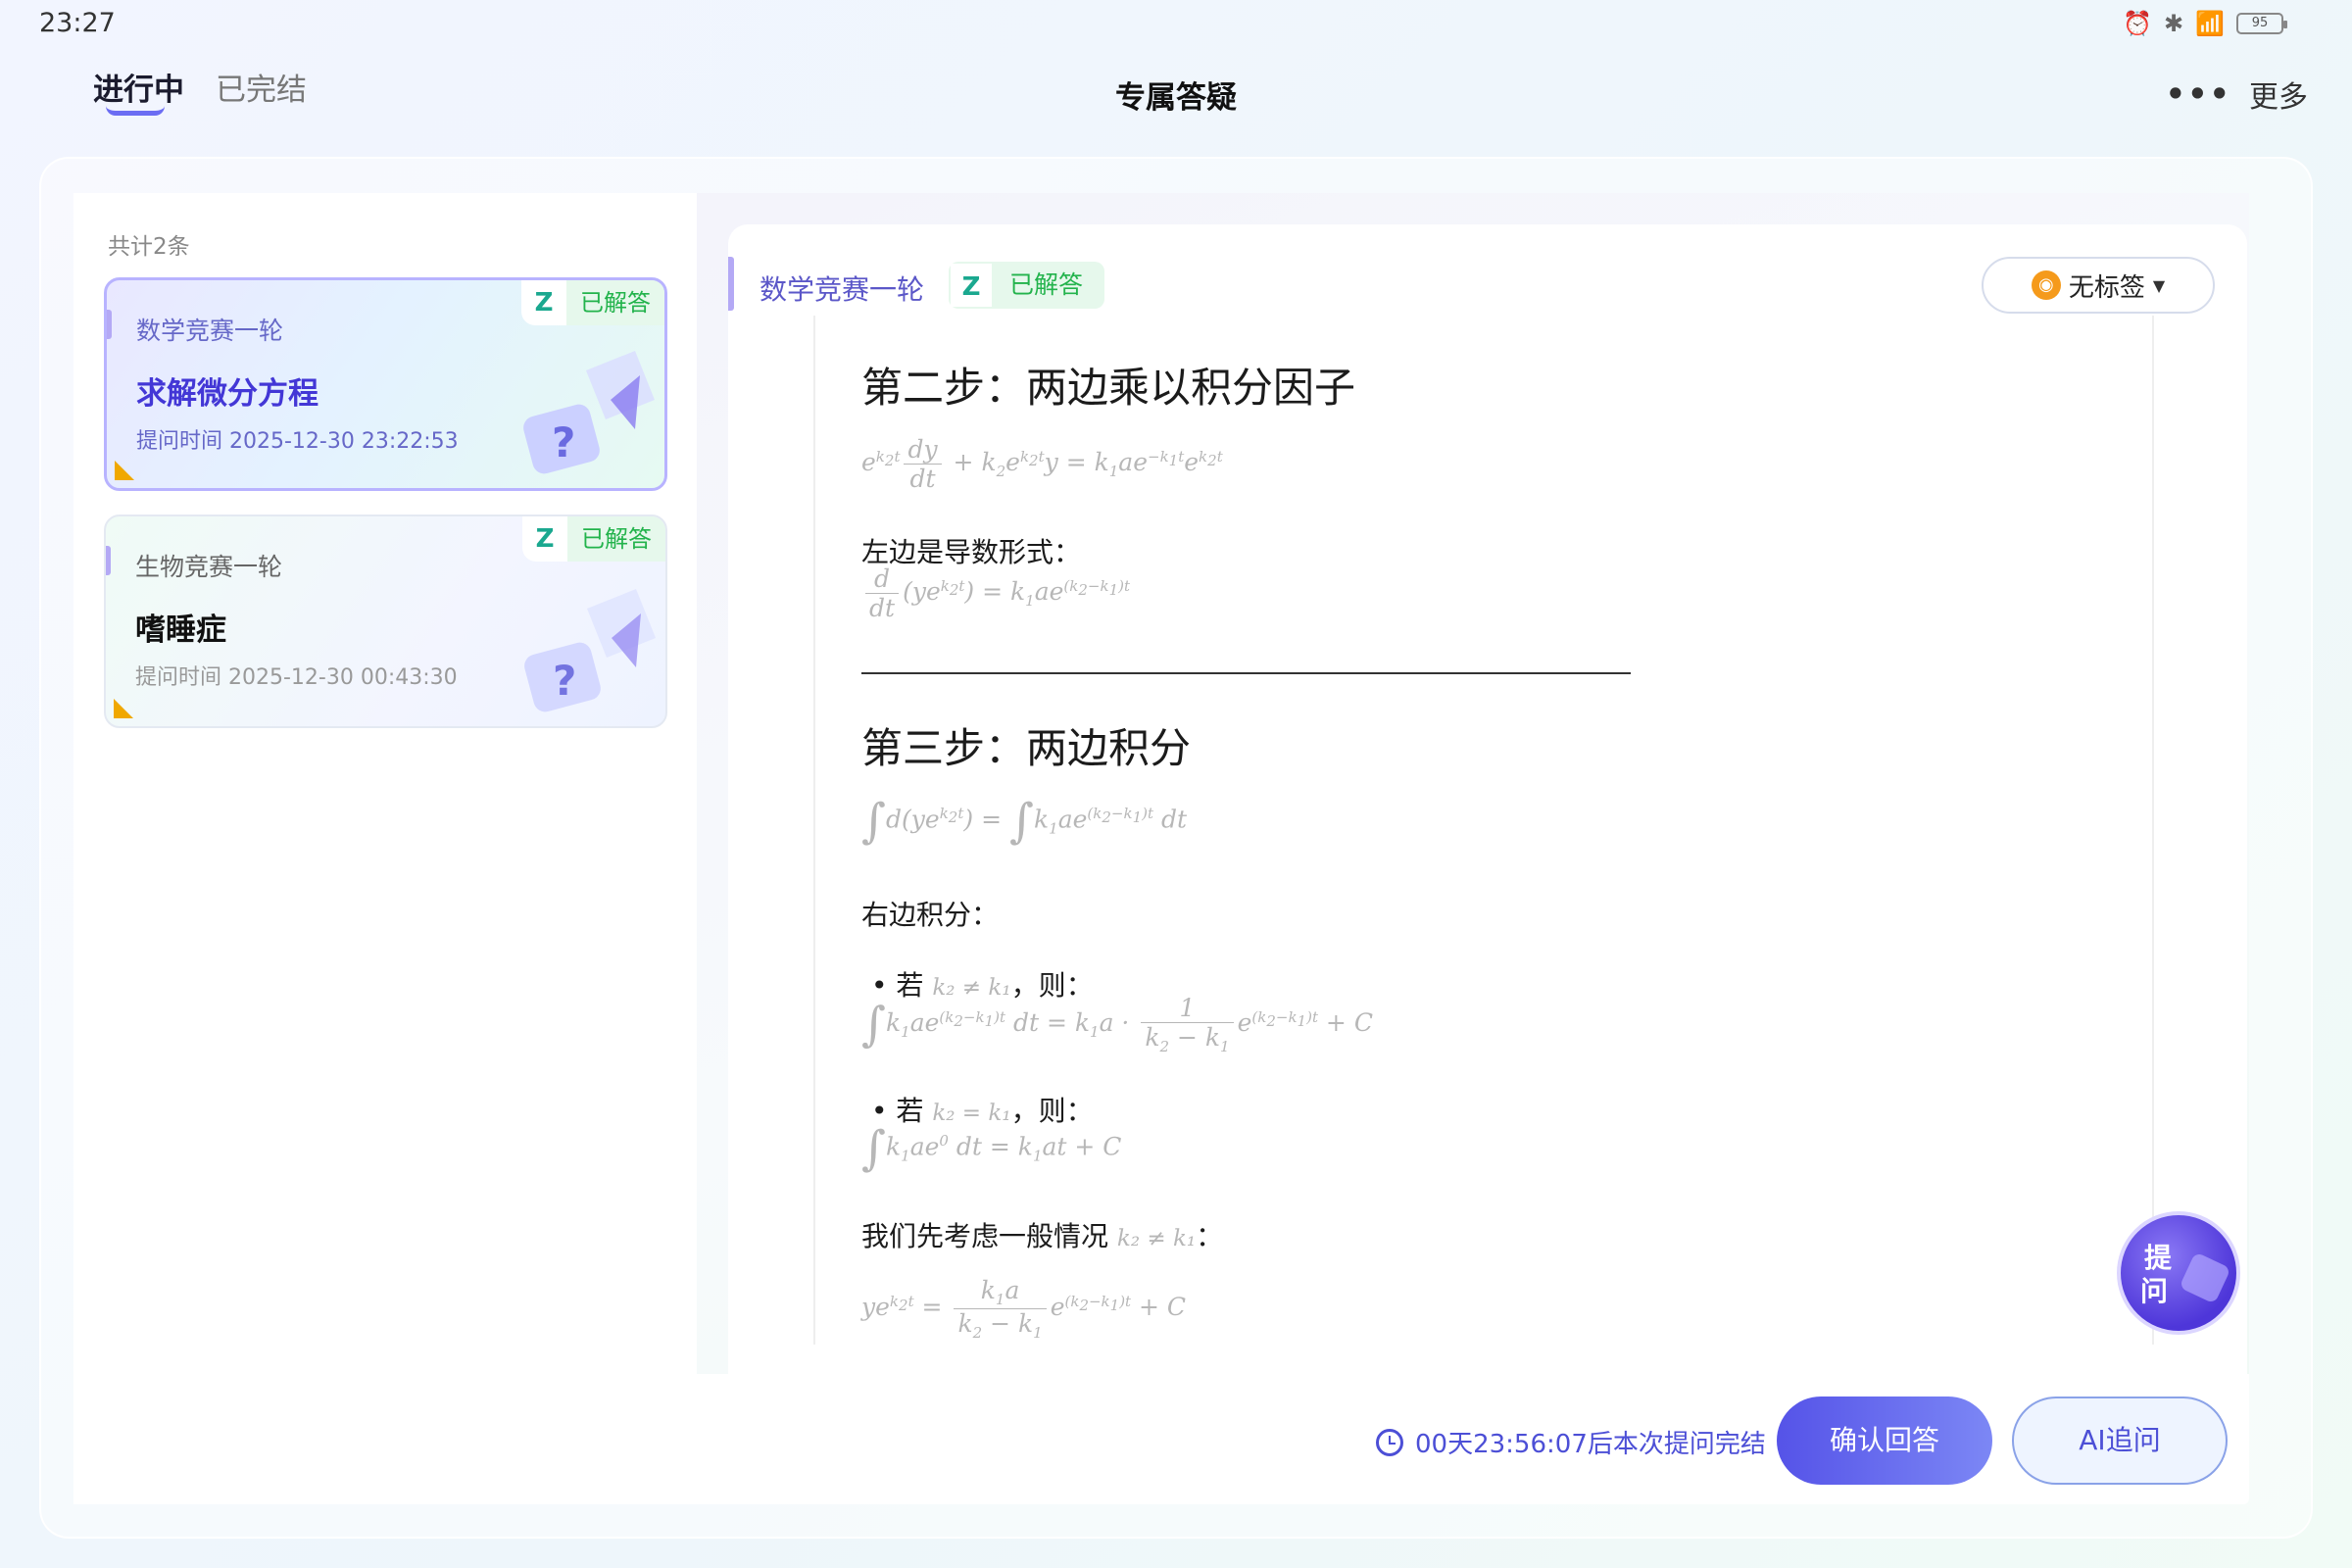 Image resolution: width=2352 pixels, height=1568 pixels. What do you see at coordinates (1156, 1238) in the screenshot?
I see `consider-condition: k₂ ≠ k₁` at bounding box center [1156, 1238].